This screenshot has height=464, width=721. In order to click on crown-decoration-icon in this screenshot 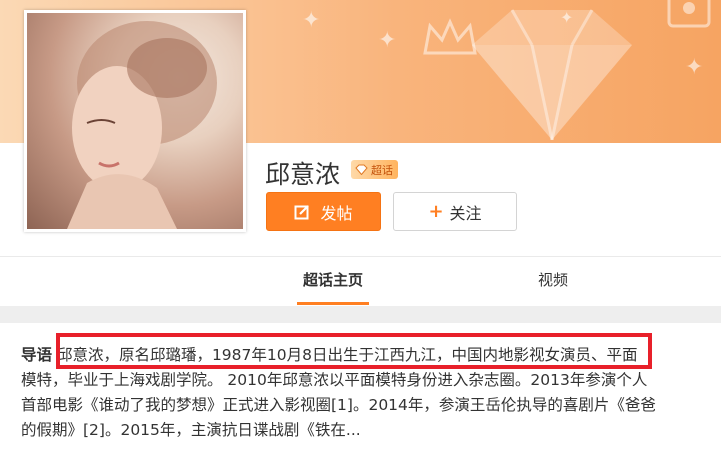, I will do `click(450, 36)`.